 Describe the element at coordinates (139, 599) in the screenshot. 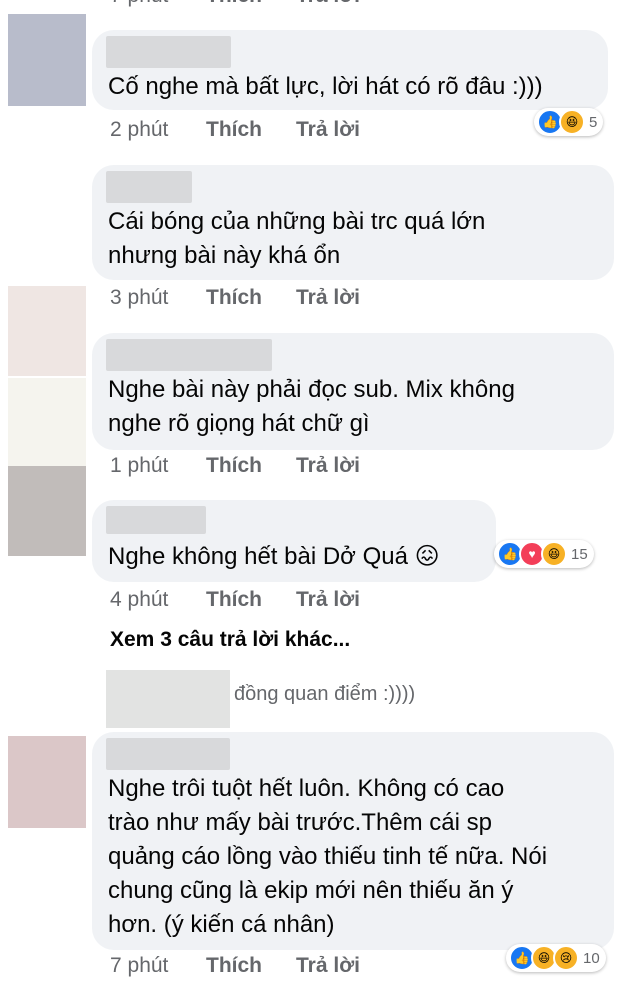

I see `comment-time: 4 phút` at that location.